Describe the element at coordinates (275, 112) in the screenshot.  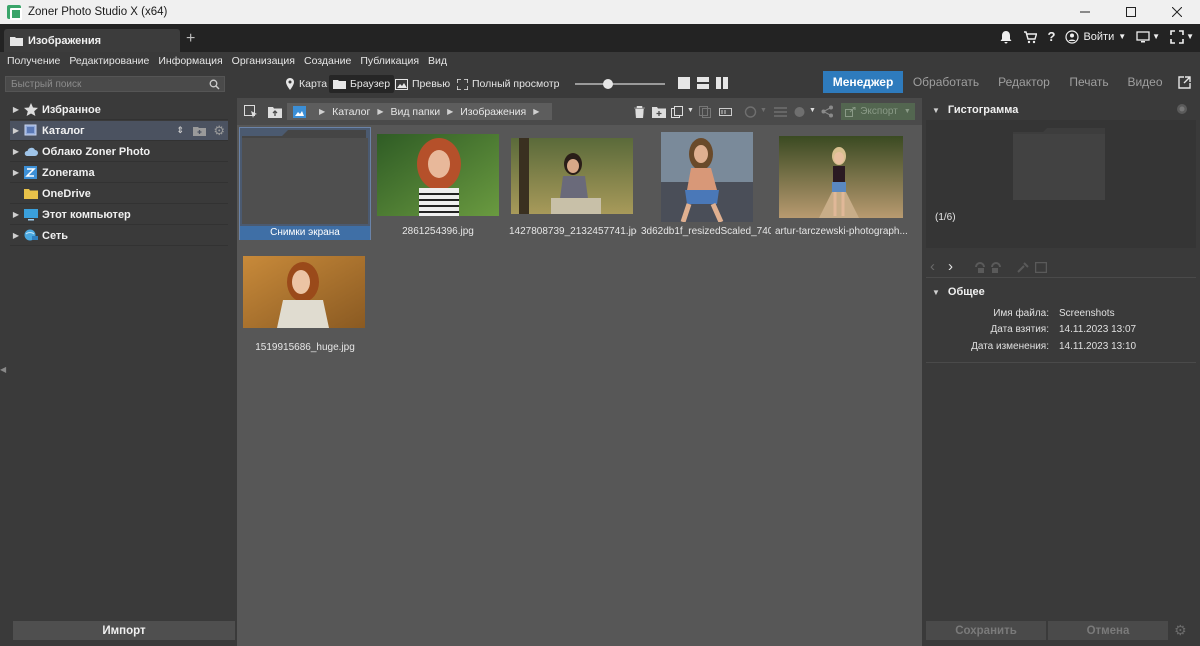
I see `folder-up-icon` at that location.